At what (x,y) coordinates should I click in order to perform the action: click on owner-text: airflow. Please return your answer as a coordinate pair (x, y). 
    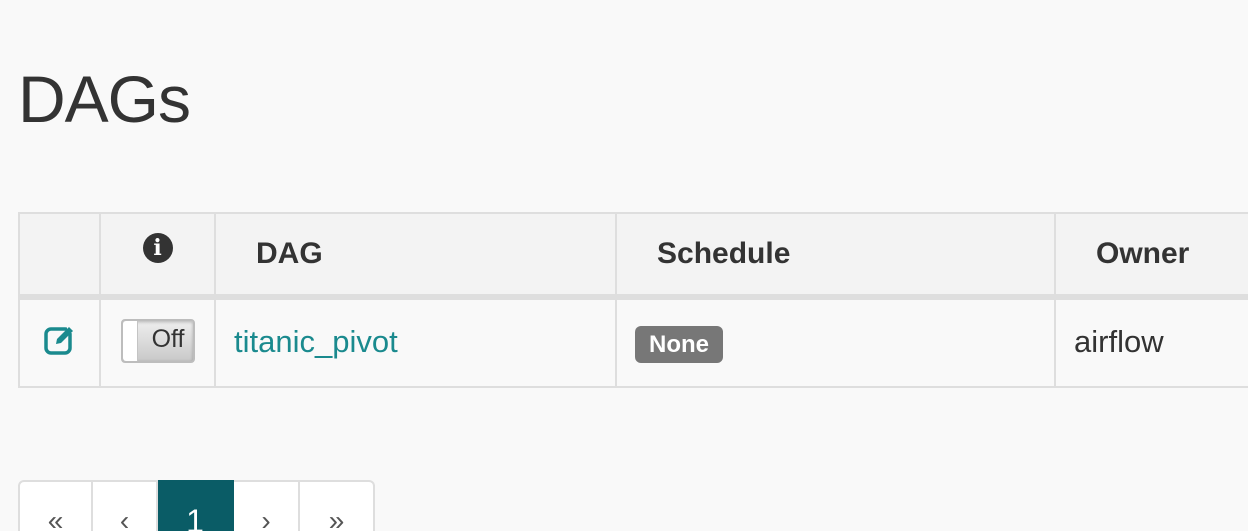
    Looking at the image, I should click on (1119, 341).